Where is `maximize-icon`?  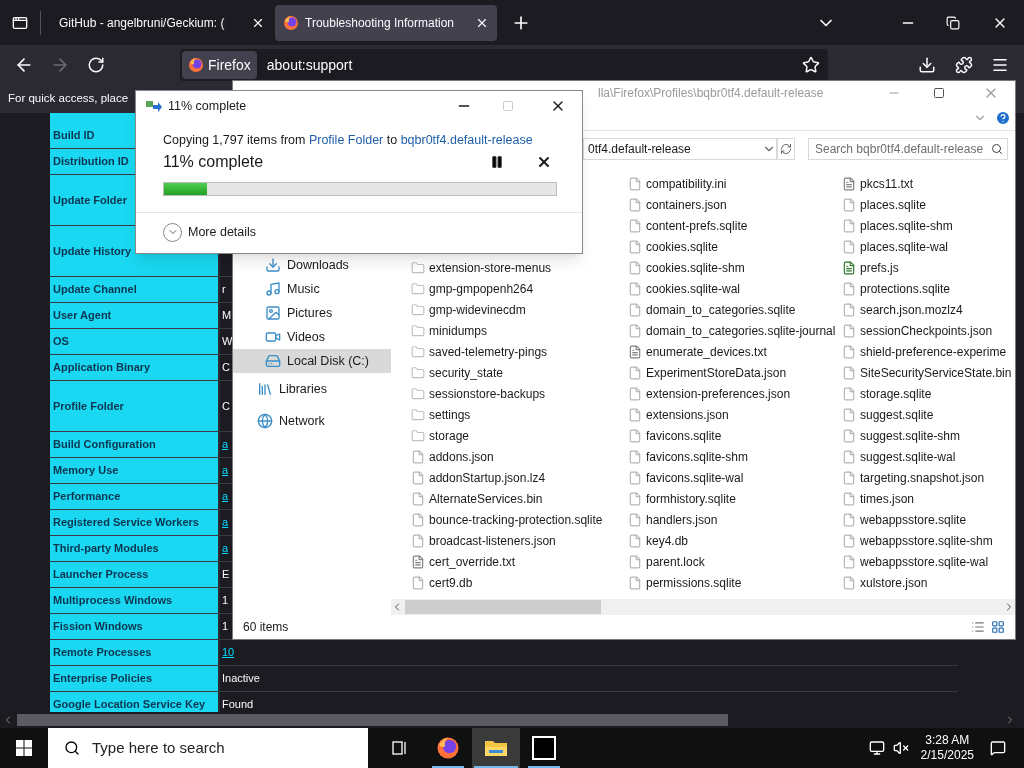
maximize-icon is located at coordinates (939, 93).